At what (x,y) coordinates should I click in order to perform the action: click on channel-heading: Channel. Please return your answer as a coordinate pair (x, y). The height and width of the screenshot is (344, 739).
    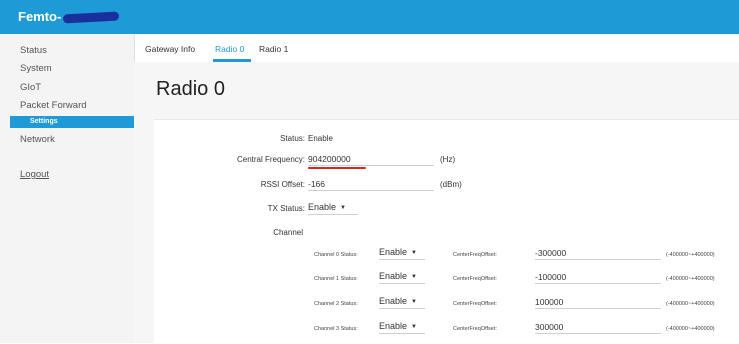
    Looking at the image, I should click on (288, 232).